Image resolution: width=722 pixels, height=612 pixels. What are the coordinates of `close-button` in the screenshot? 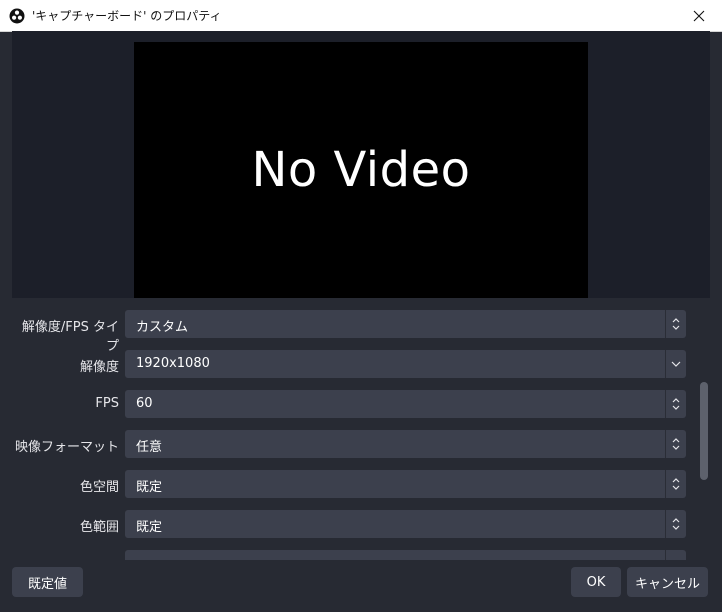 It's located at (699, 15).